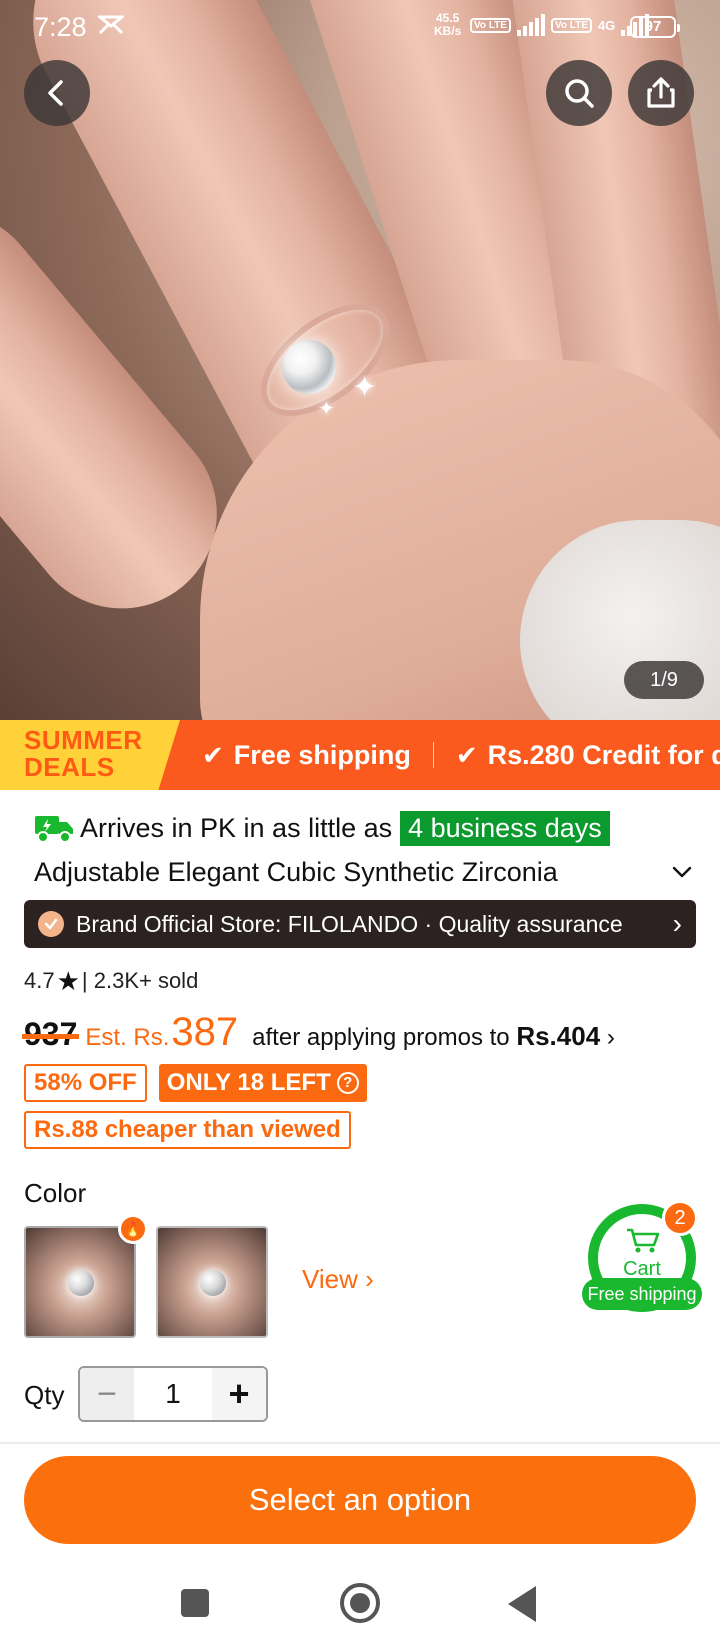 The image size is (720, 1650). I want to click on view-label: View, so click(330, 1279).